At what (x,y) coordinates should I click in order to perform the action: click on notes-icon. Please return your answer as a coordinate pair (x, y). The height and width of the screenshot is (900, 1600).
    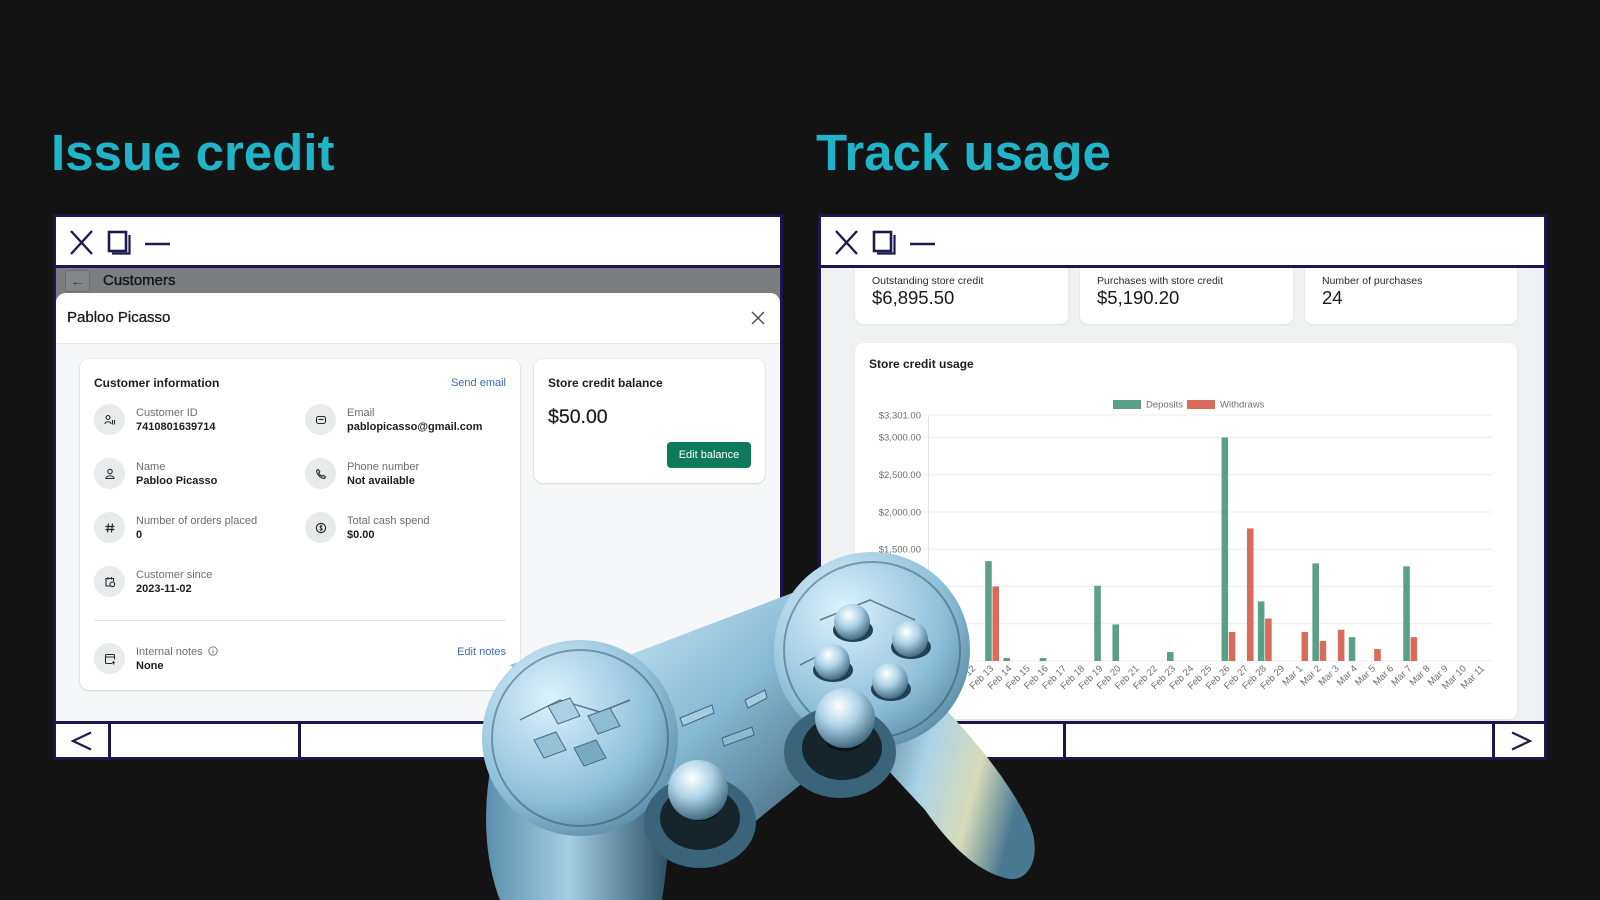
    Looking at the image, I should click on (109, 658).